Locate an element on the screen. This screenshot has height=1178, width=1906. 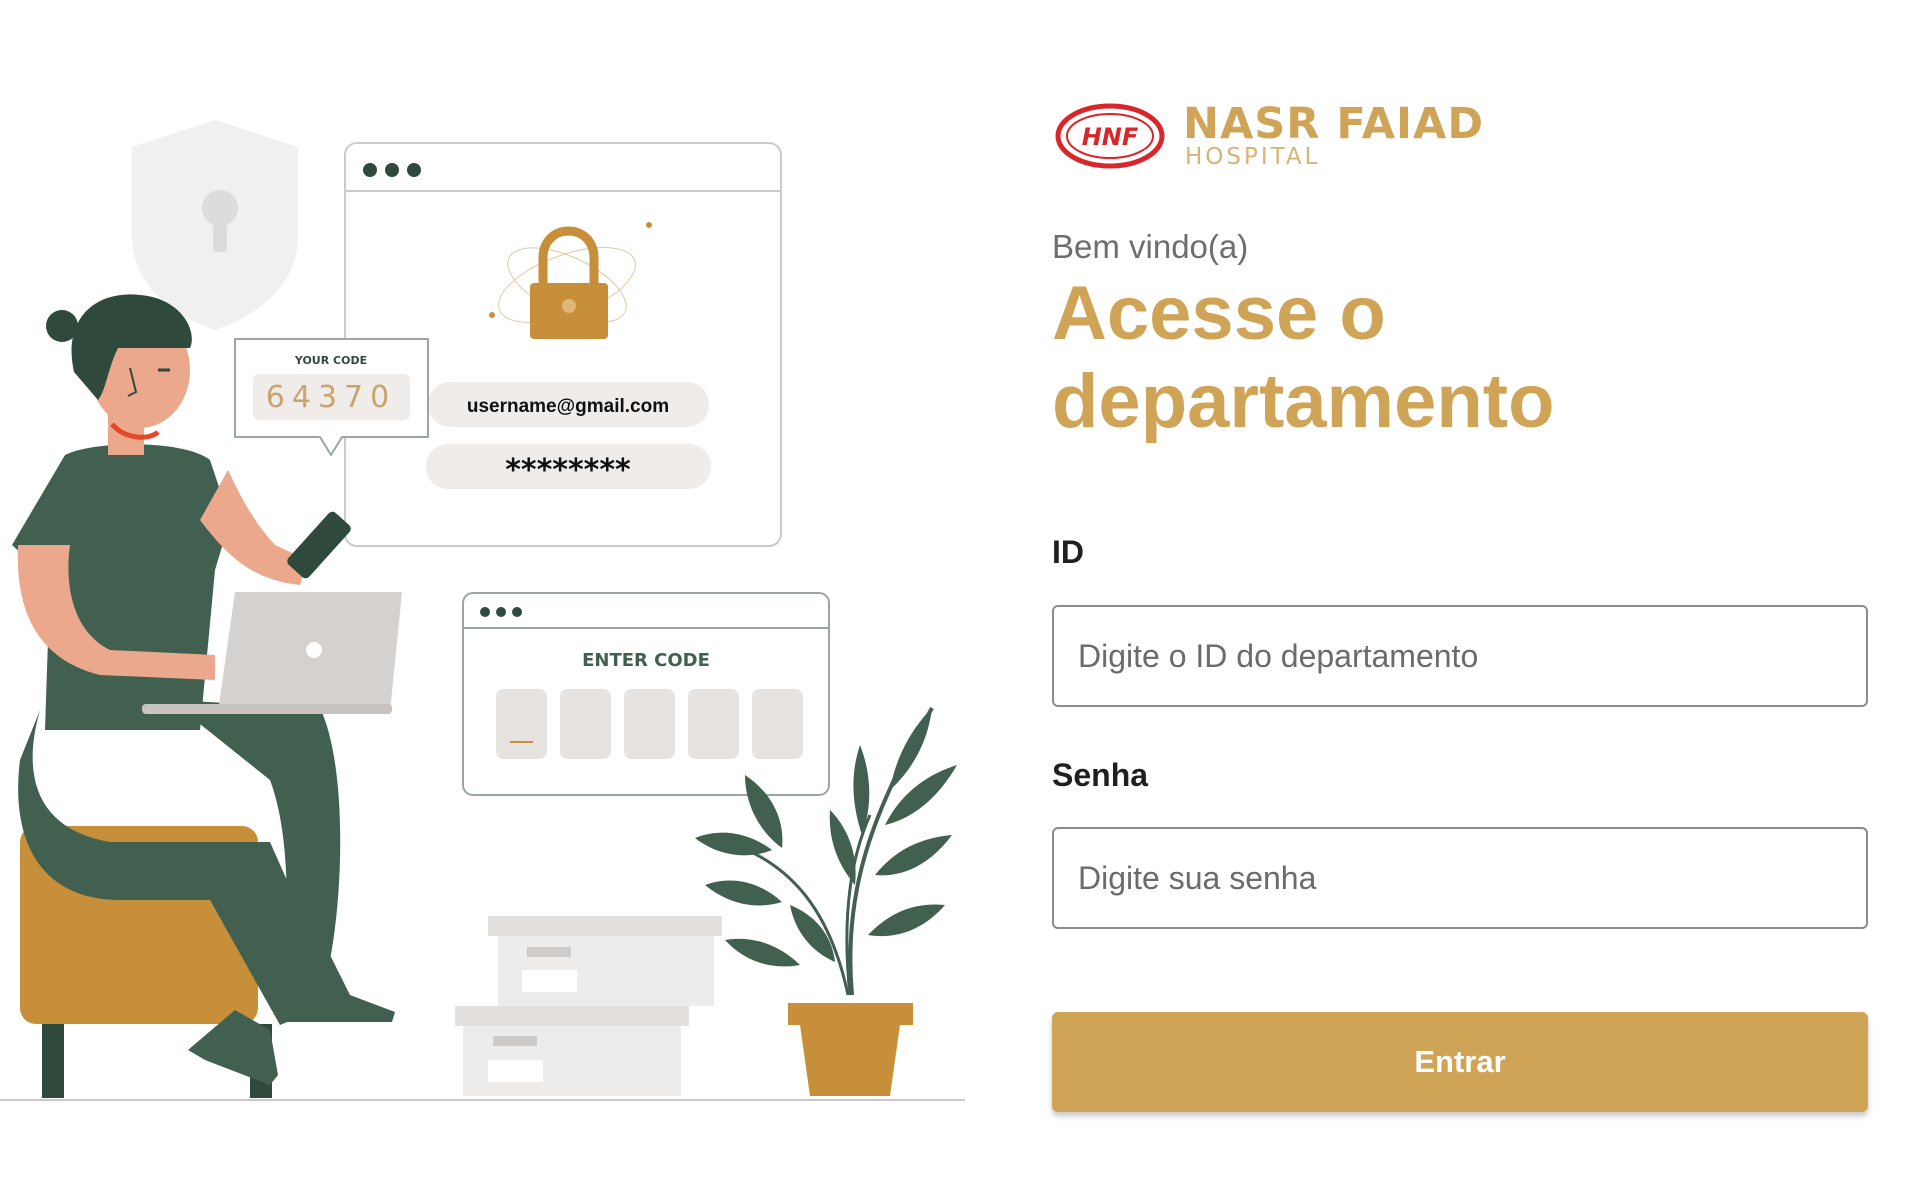
hospital-subtitle: HOSPITAL is located at coordinates (1253, 157).